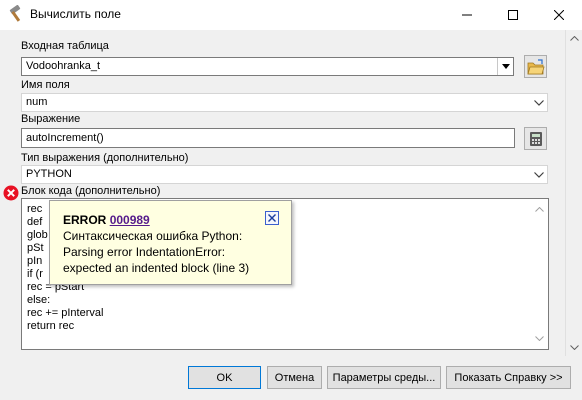 This screenshot has width=582, height=400. What do you see at coordinates (294, 377) in the screenshot?
I see `cancel-button: Отмена` at bounding box center [294, 377].